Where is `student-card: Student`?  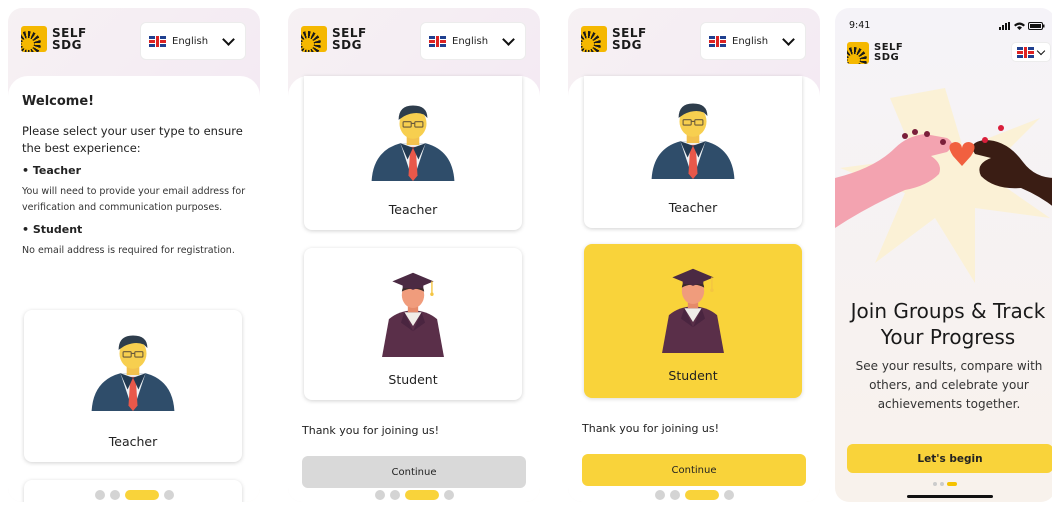 student-card: Student is located at coordinates (413, 324).